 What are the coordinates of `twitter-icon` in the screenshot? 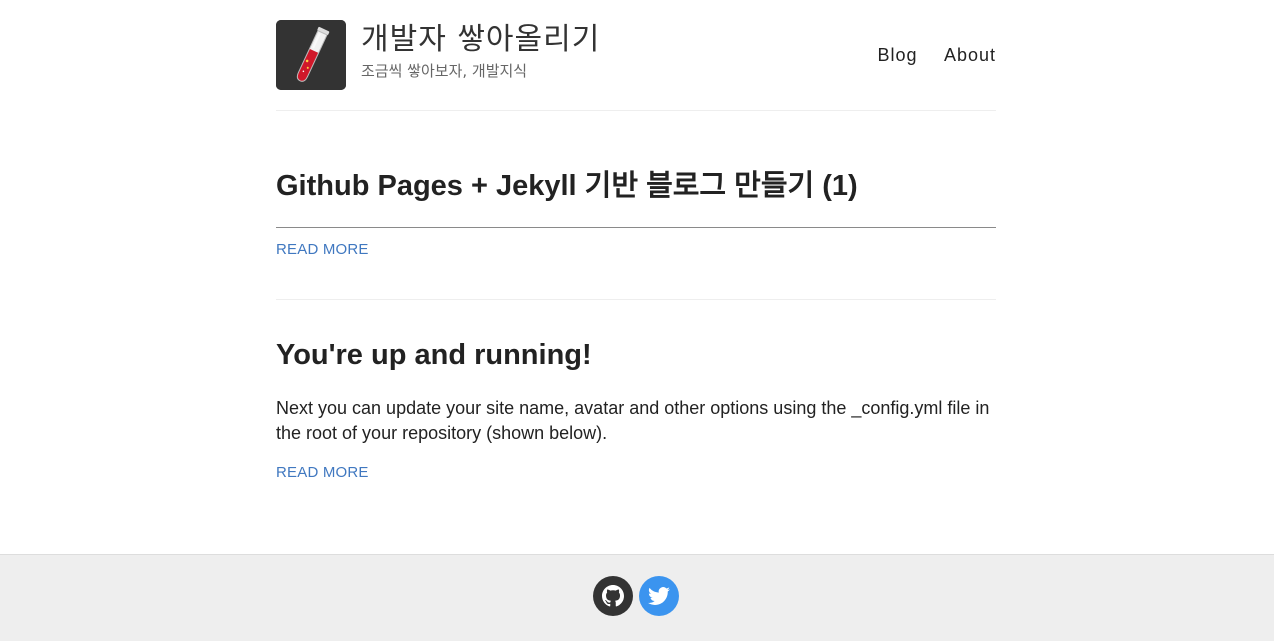 It's located at (659, 596).